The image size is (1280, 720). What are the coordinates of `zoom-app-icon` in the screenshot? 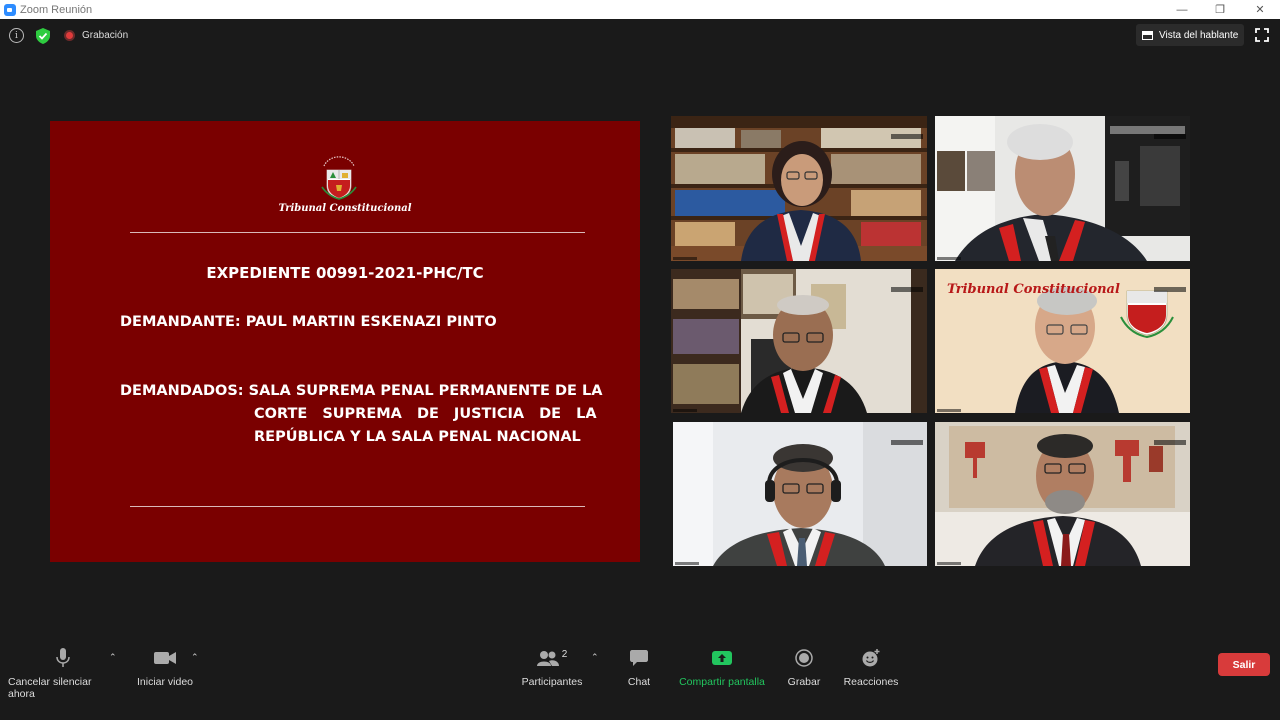 It's located at (10, 9).